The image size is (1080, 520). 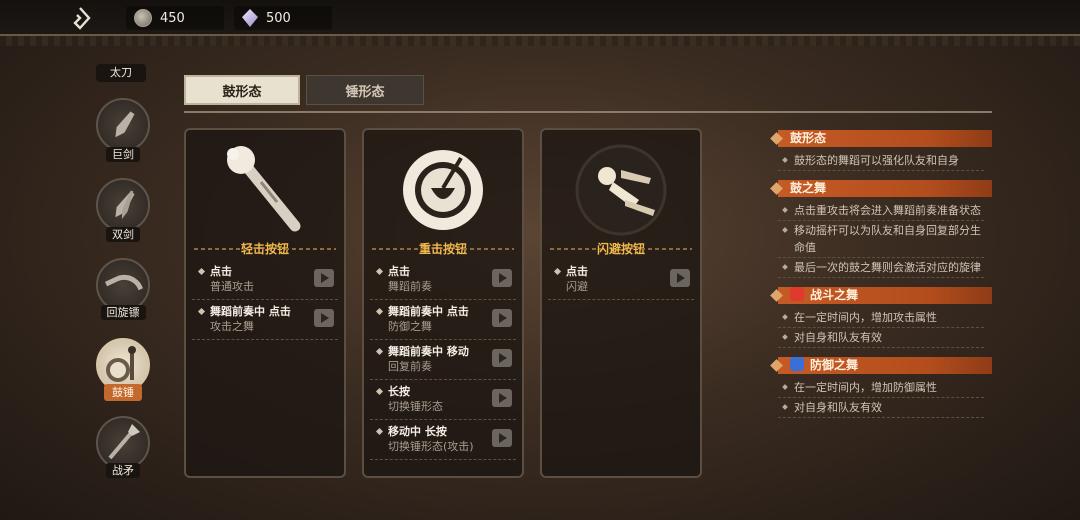 I want to click on list-item: 点击 舞蹈前奏, so click(x=443, y=280).